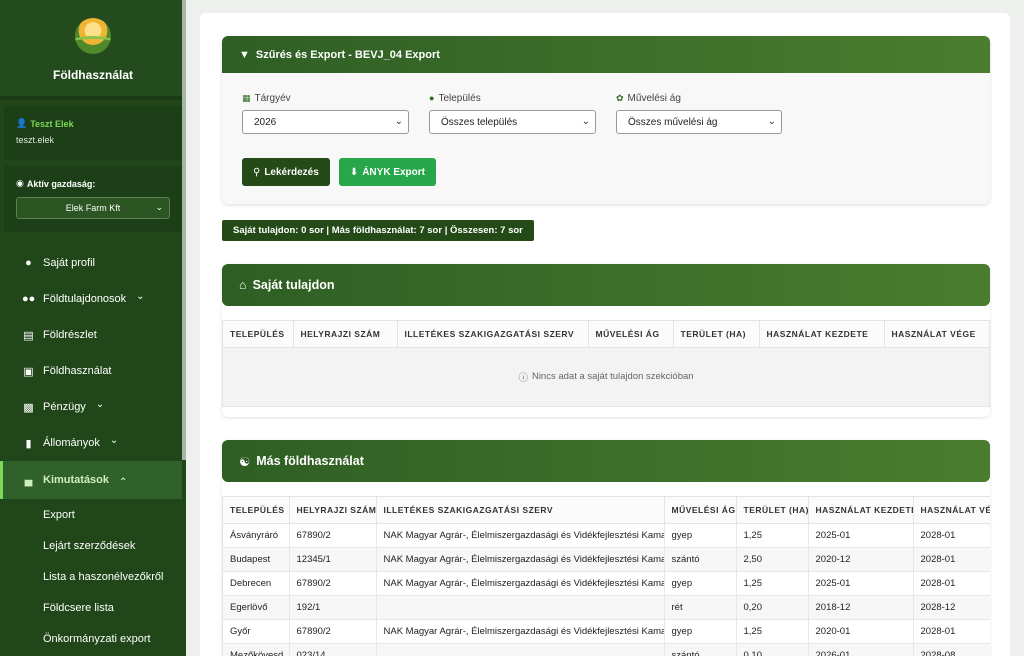 The image size is (1024, 656). What do you see at coordinates (293, 285) in the screenshot?
I see `own-property-title: Saját tulajdon` at bounding box center [293, 285].